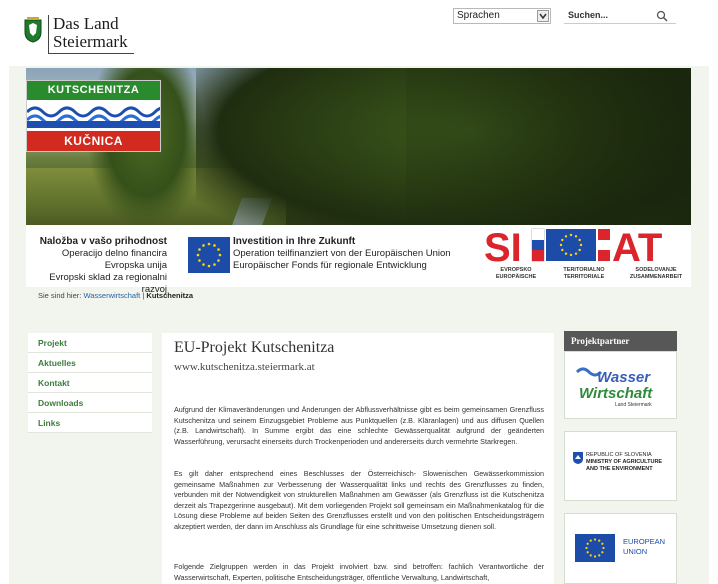 This screenshot has height=584, width=718. What do you see at coordinates (244, 367) in the screenshot?
I see `page-url: www.kutschenitza.steiermark.at` at bounding box center [244, 367].